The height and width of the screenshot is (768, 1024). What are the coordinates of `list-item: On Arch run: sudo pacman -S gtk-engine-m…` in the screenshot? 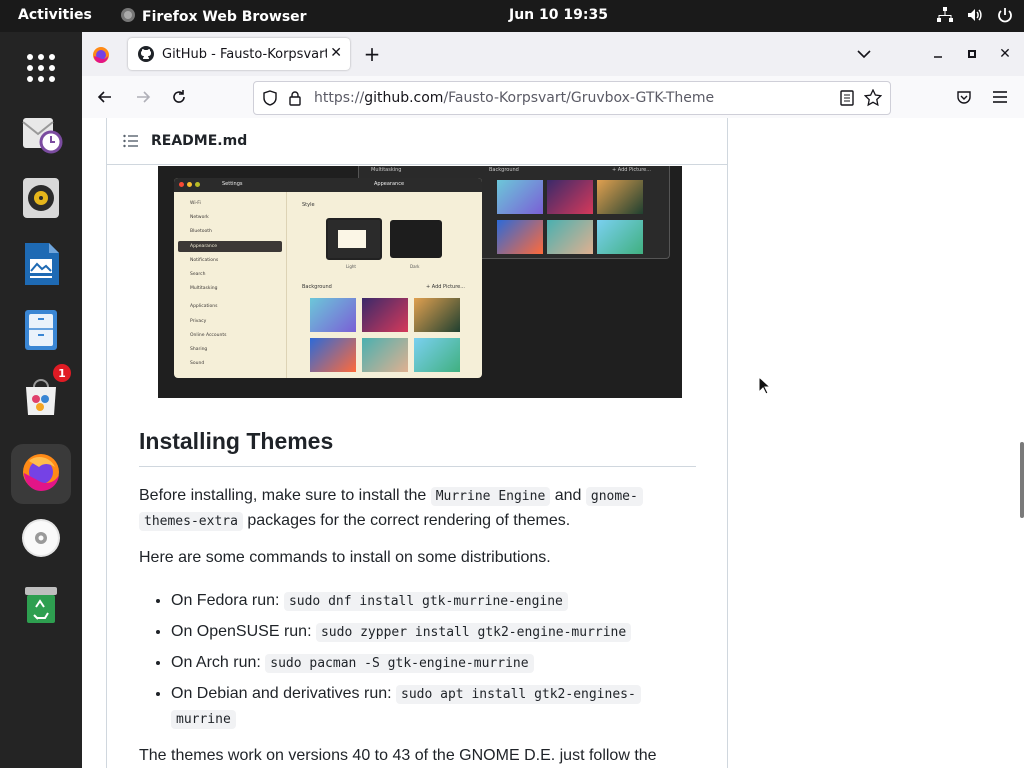 It's located at (431, 663).